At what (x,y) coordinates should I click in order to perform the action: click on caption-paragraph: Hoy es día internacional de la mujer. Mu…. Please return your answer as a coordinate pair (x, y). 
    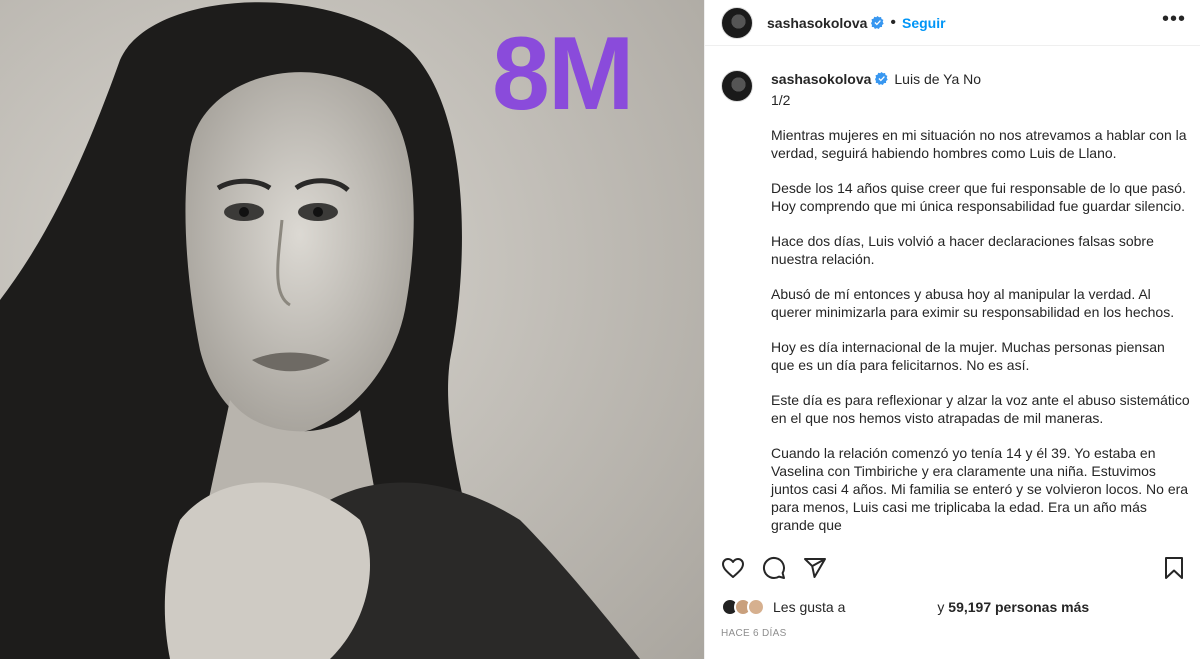
    Looking at the image, I should click on (968, 356).